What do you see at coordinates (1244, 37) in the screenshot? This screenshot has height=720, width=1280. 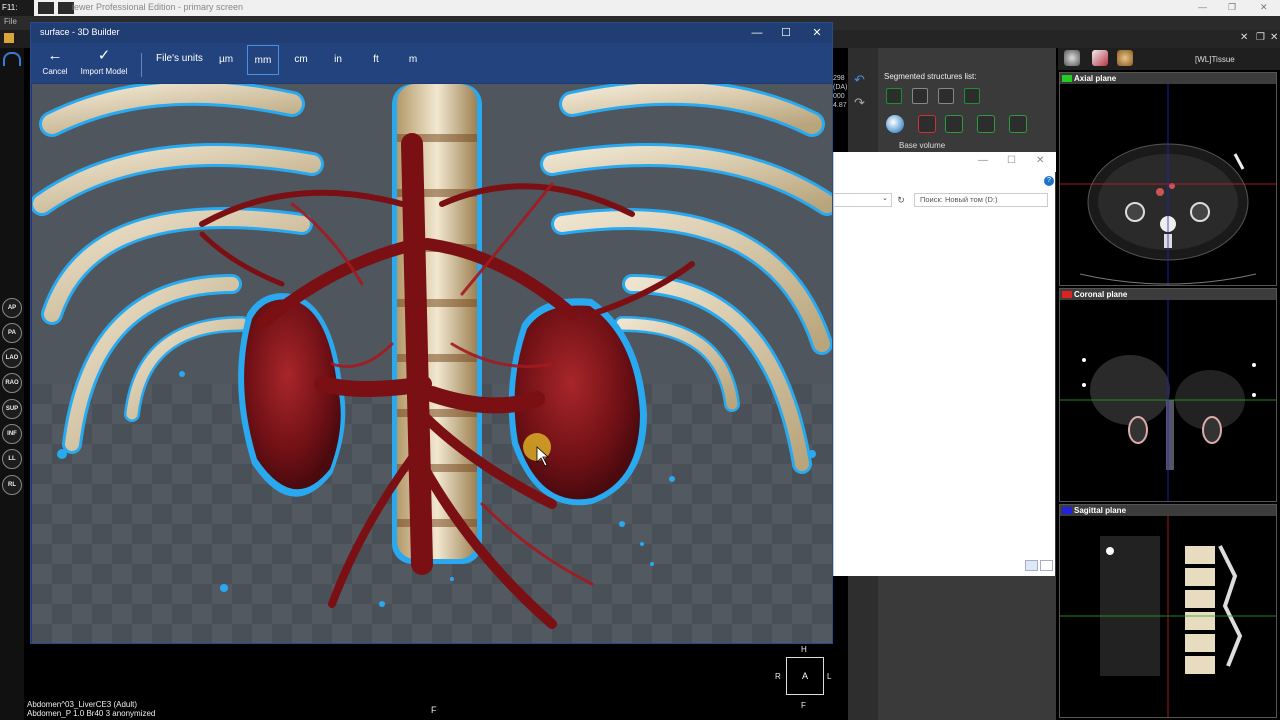 I see `panel-close-icon: ✕` at bounding box center [1244, 37].